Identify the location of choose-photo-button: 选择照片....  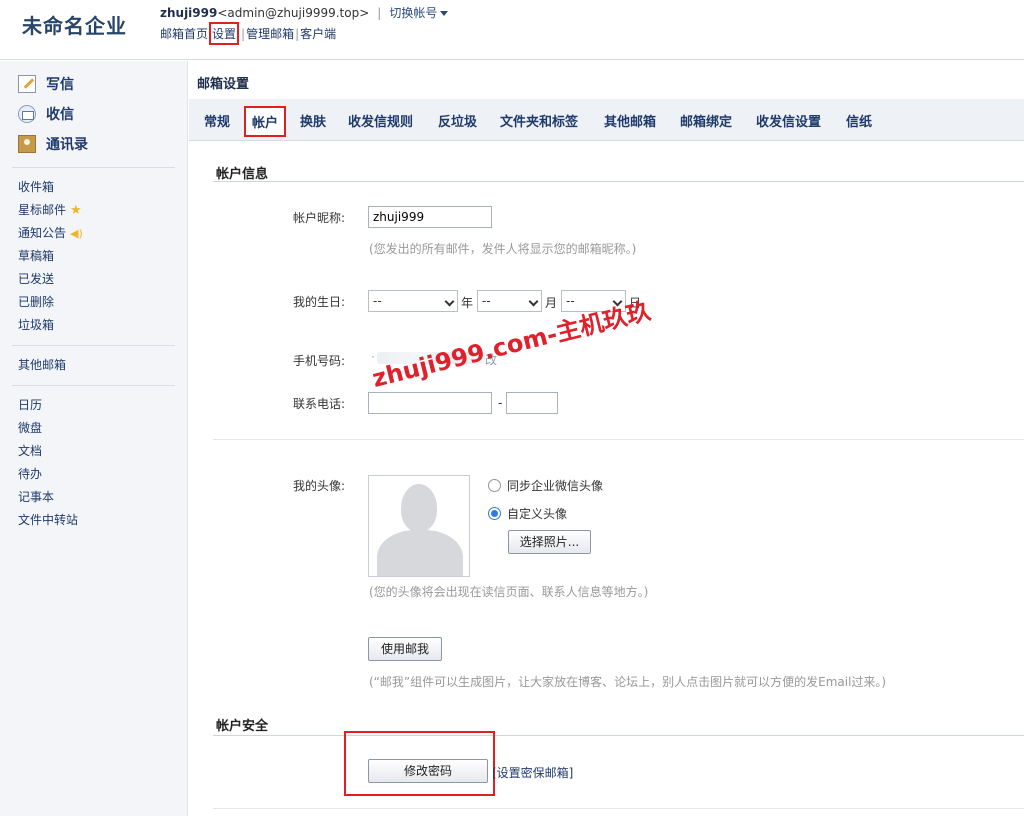
(549, 542).